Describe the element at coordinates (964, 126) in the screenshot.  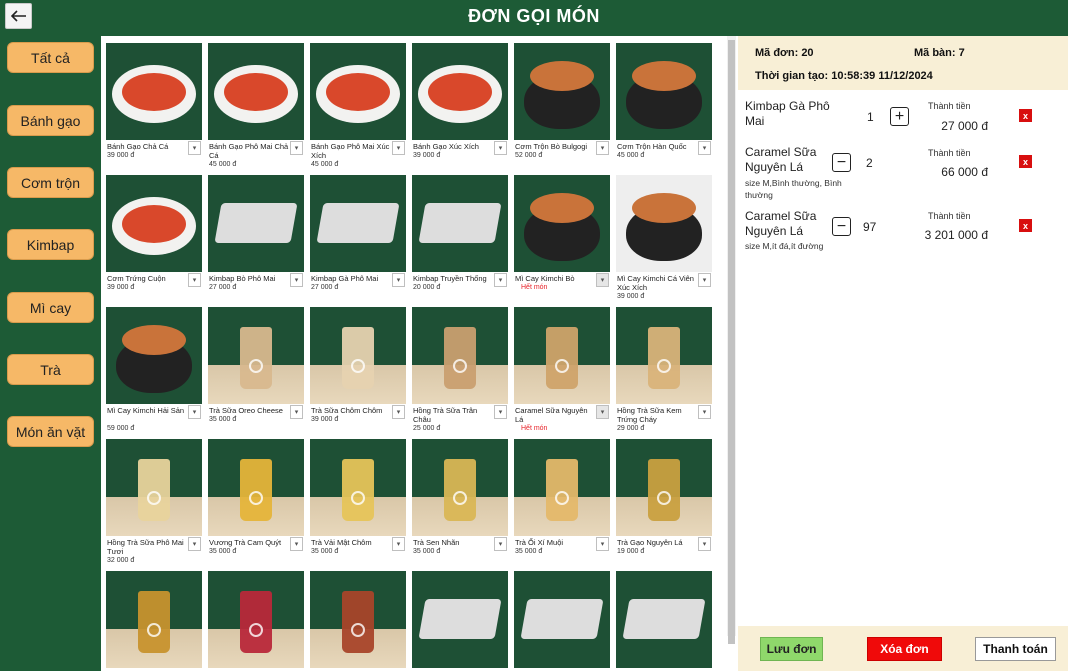
I see `order-item-total: 27 000 đ` at that location.